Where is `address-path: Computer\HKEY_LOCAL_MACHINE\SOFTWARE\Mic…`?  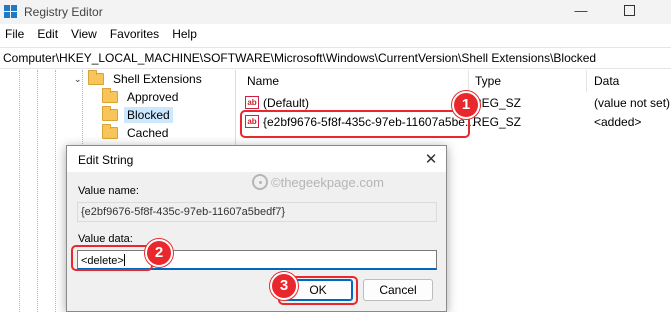
address-path: Computer\HKEY_LOCAL_MACHINE\SOFTWARE\Mic… is located at coordinates (299, 58).